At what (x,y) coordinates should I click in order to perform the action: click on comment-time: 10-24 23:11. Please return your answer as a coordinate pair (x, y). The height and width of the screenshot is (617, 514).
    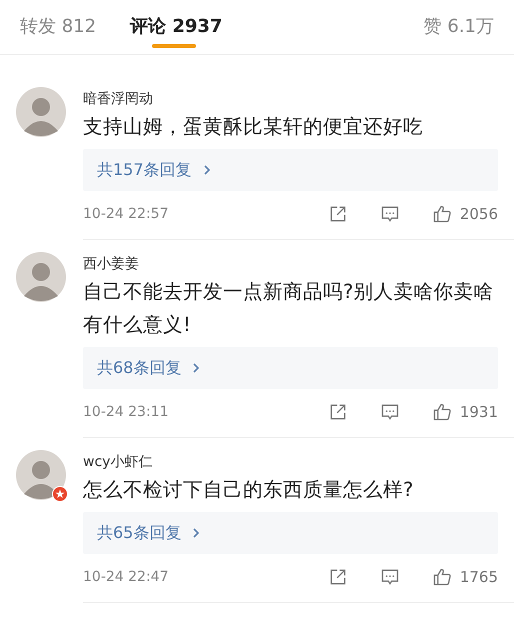
    Looking at the image, I should click on (125, 412).